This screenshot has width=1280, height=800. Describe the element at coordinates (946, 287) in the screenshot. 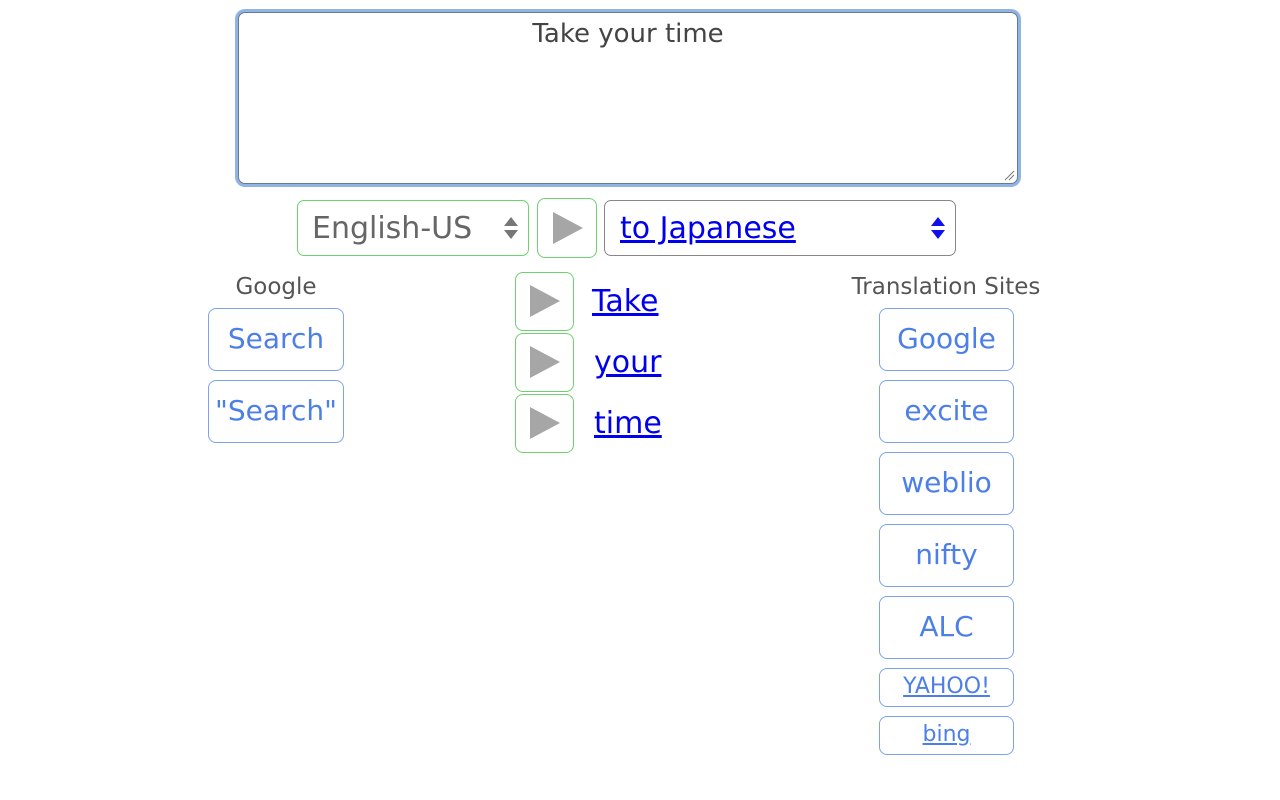

I see `translation-sites-label: Translation Sites` at that location.